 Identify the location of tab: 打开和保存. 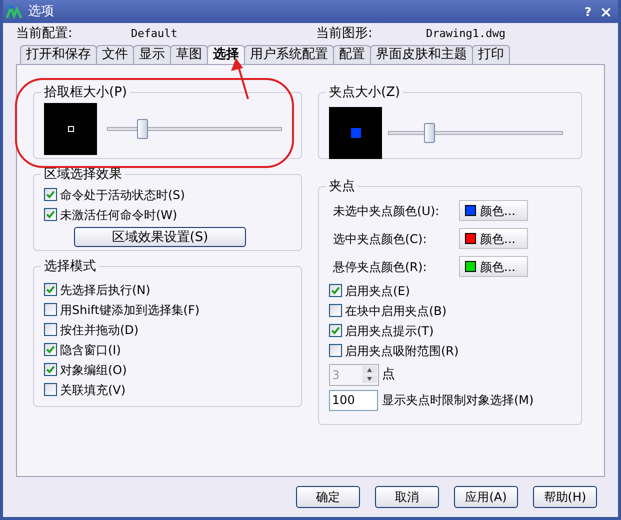
(58, 54).